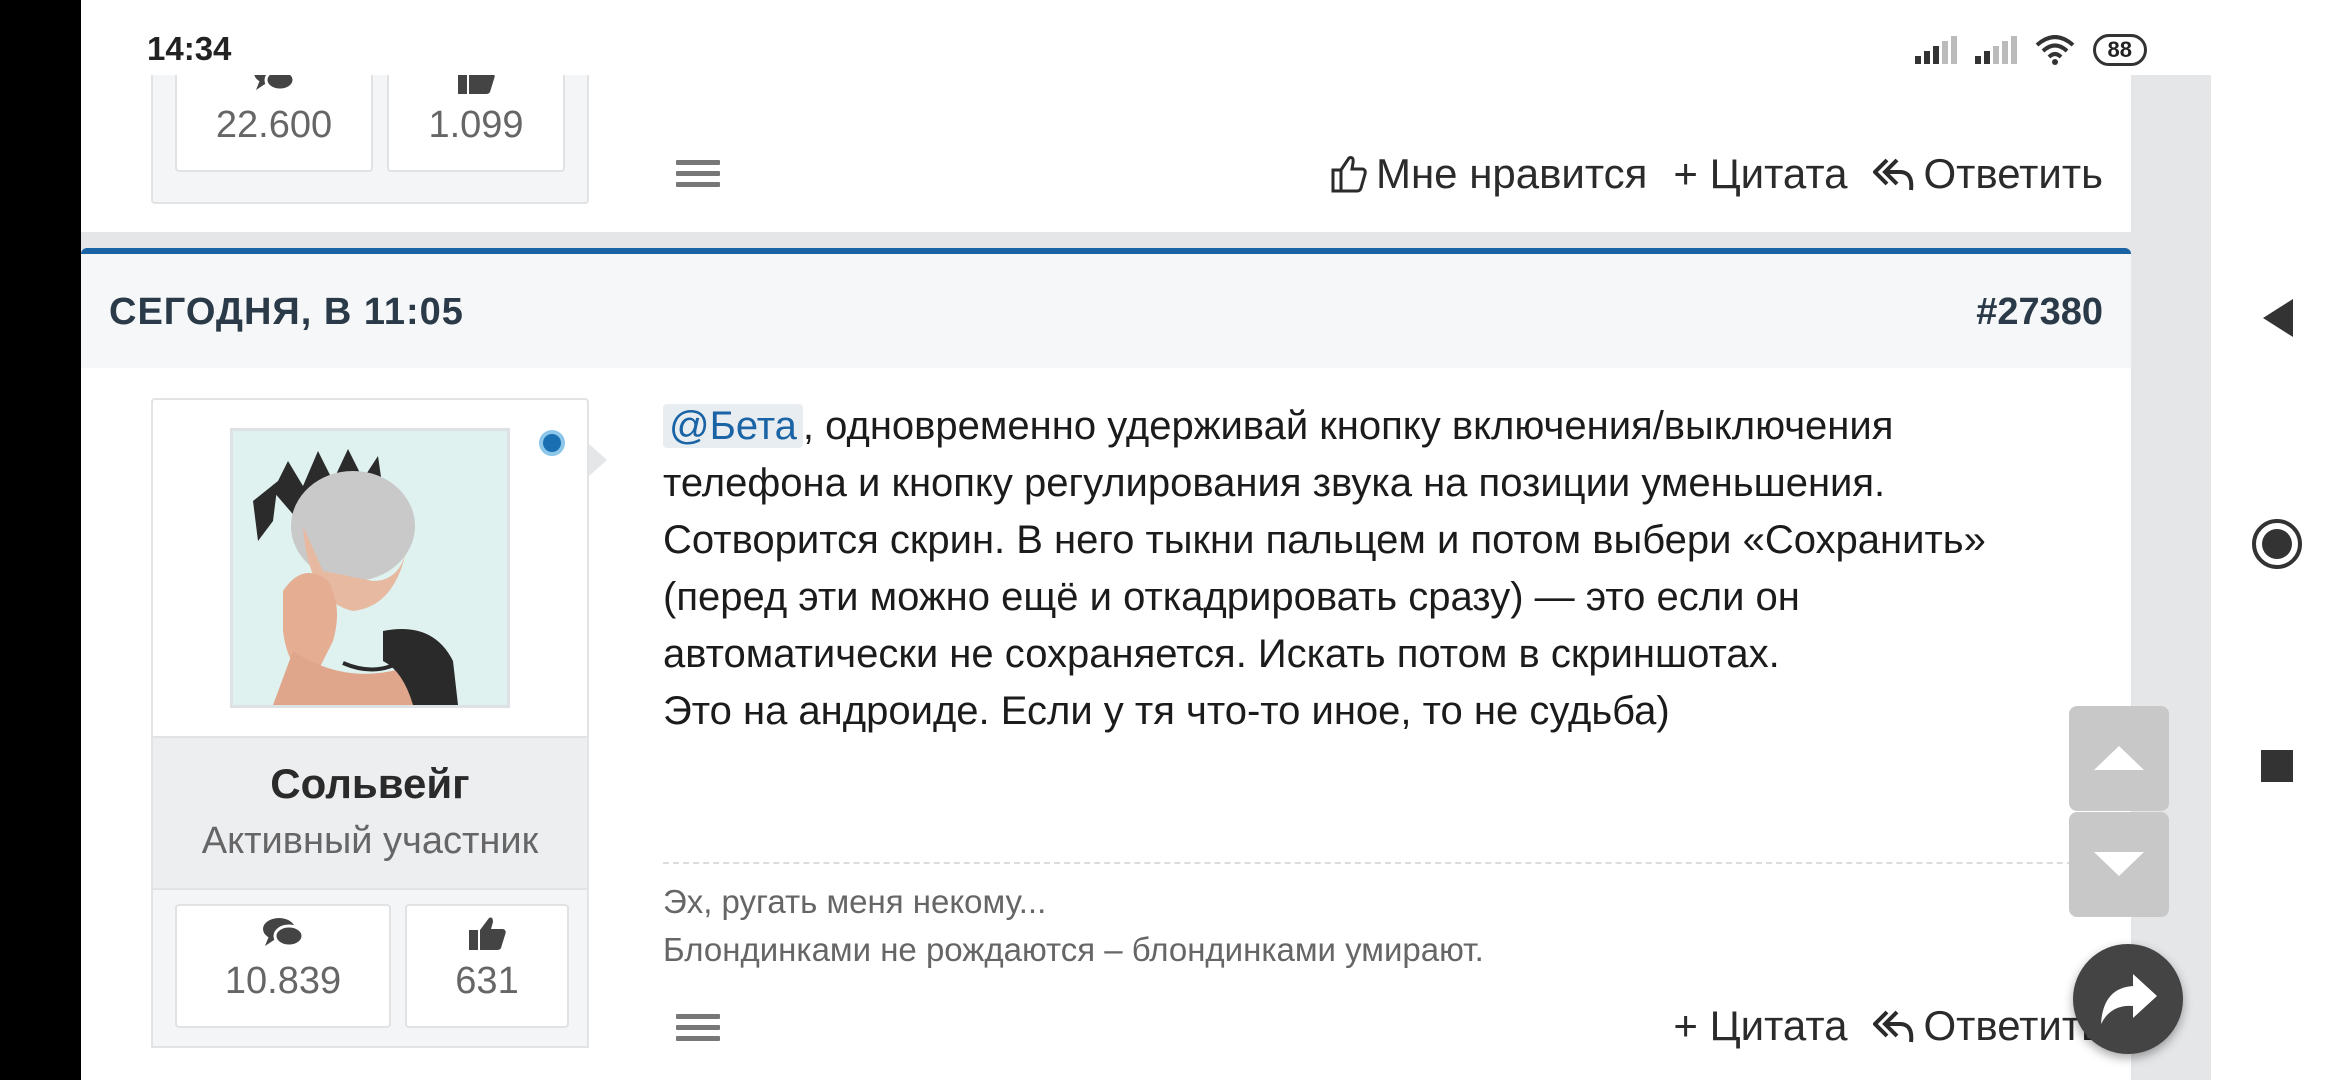 The width and height of the screenshot is (2340, 1080). I want to click on scroll-down-button, so click(2119, 864).